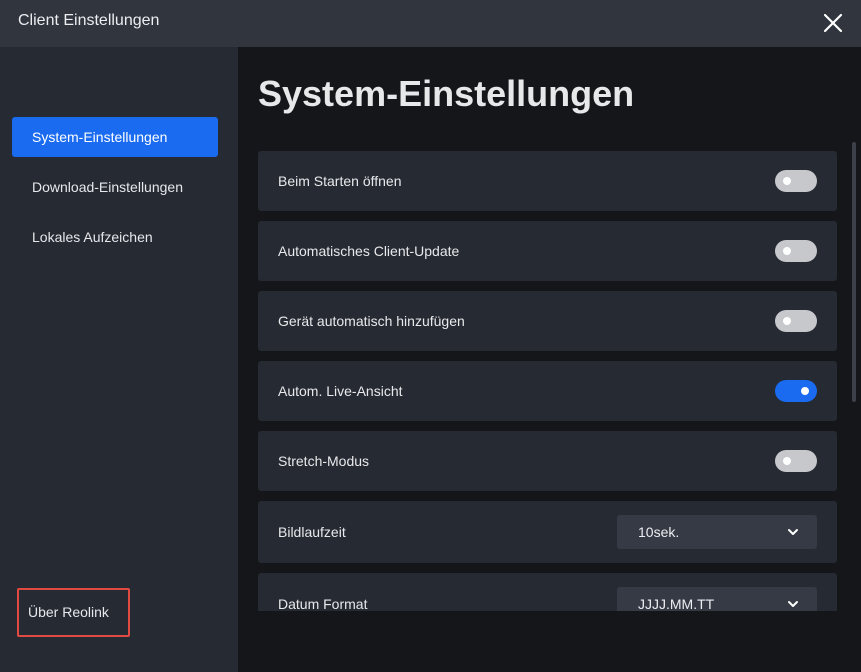 Image resolution: width=861 pixels, height=672 pixels. I want to click on setting-row-auto-live-view: Autom. Live-Ansicht, so click(547, 391).